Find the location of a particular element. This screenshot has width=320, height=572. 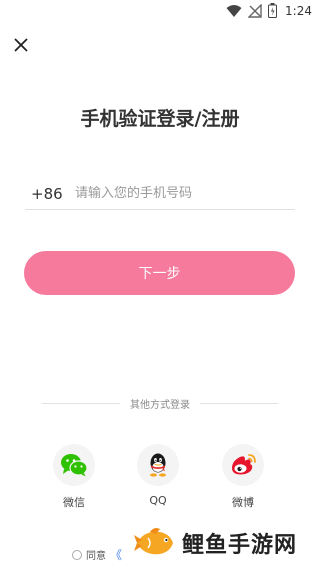

wechat-icon is located at coordinates (74, 465).